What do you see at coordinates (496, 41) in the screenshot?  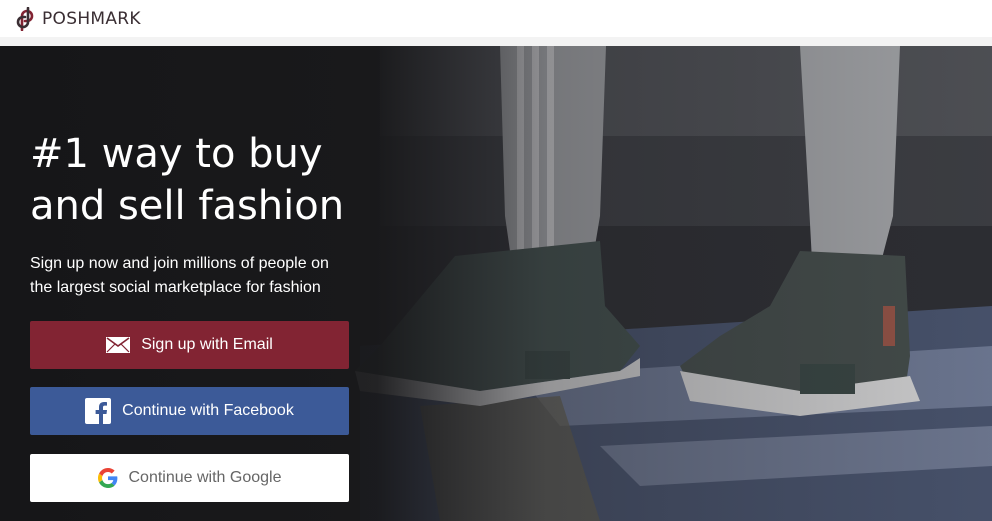 I see `header-divider` at bounding box center [496, 41].